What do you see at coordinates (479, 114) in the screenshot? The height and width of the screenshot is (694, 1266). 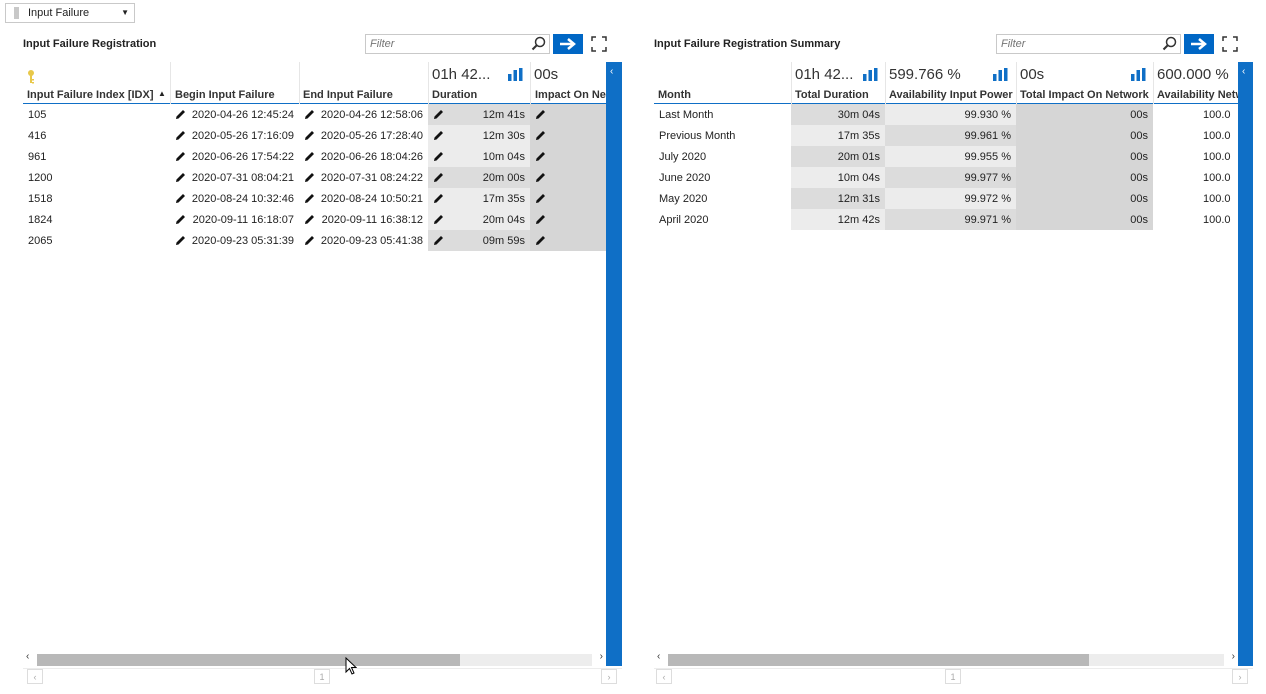 I see `cell-duration: 12m 41s` at bounding box center [479, 114].